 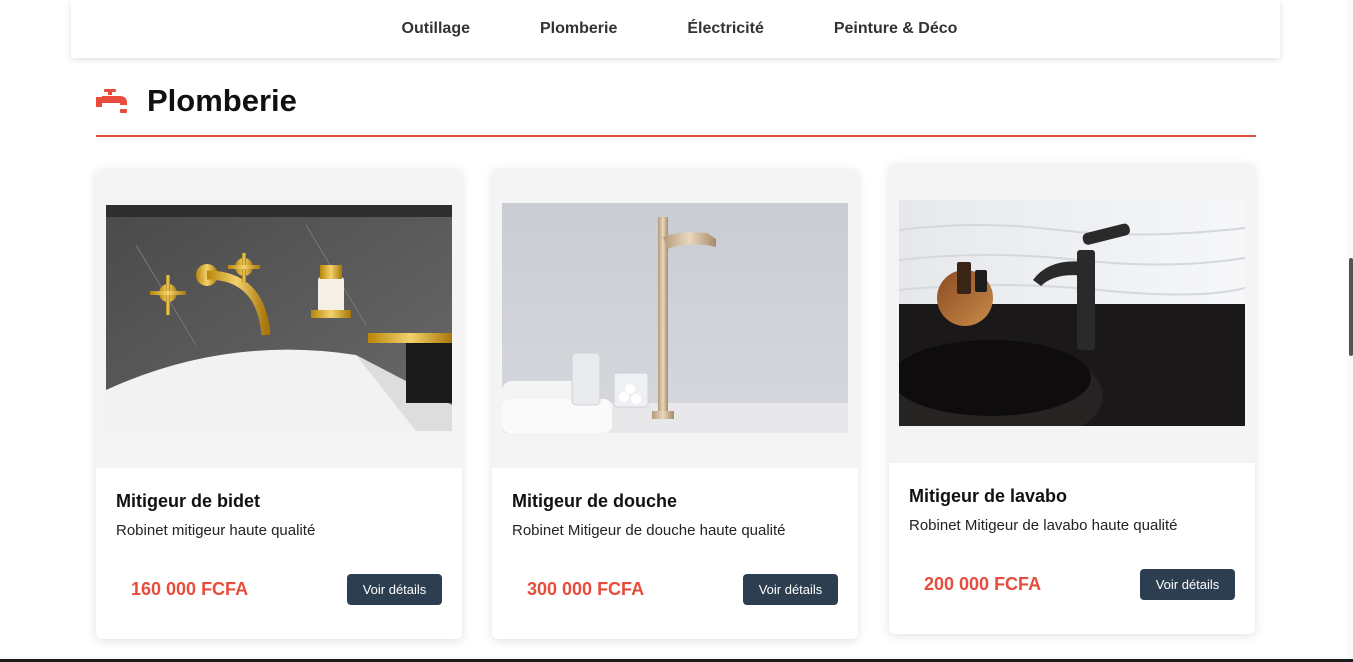 I want to click on section-header: Plomberie, so click(x=196, y=101).